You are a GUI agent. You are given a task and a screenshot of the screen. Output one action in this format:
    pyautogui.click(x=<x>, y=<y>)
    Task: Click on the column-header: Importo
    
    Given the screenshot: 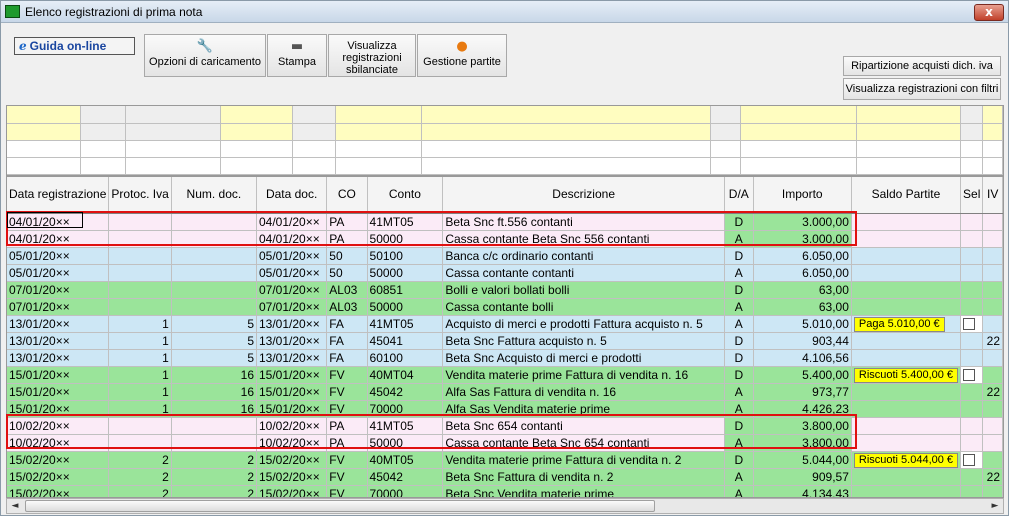 What is the action you would take?
    pyautogui.click(x=802, y=195)
    